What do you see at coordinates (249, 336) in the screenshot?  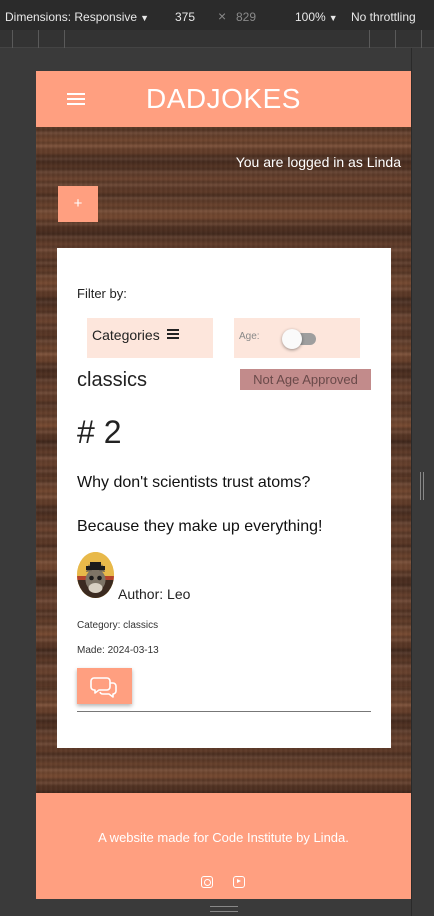 I see `age-label: Age:` at bounding box center [249, 336].